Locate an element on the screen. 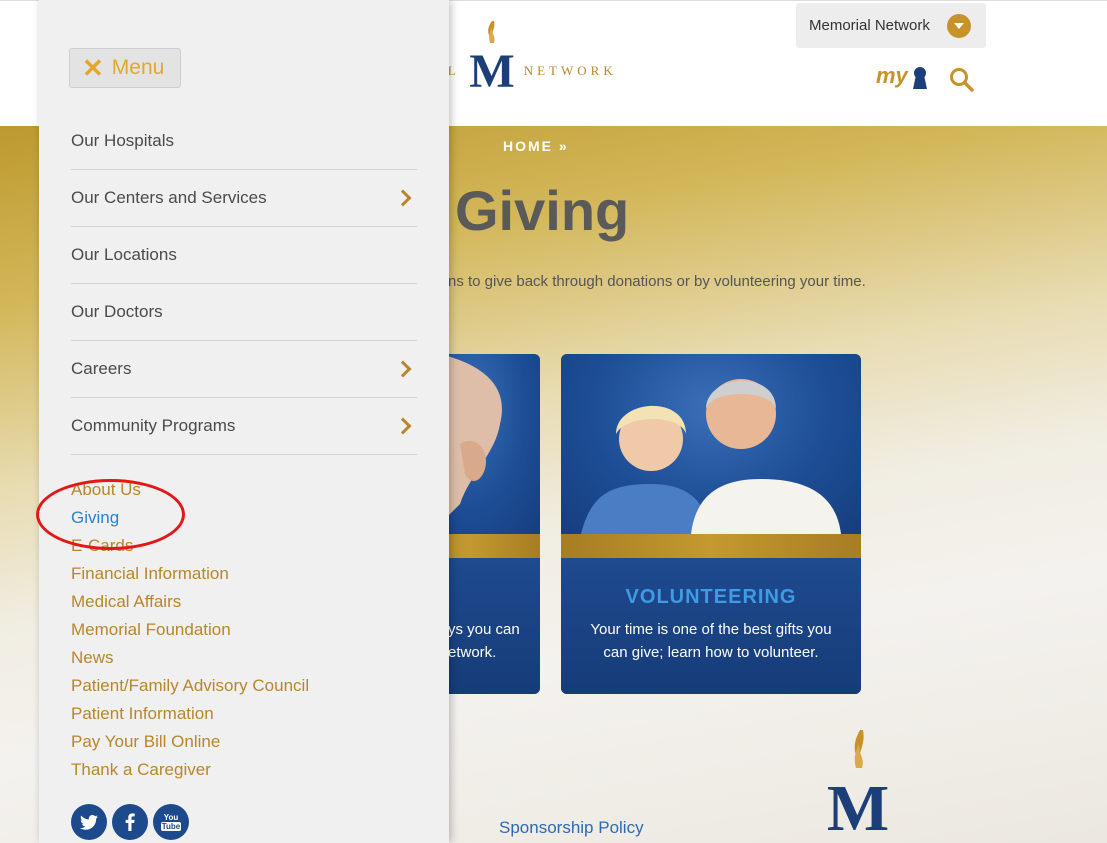  link-memorial-foundation: Memorial Foundation is located at coordinates (190, 633).